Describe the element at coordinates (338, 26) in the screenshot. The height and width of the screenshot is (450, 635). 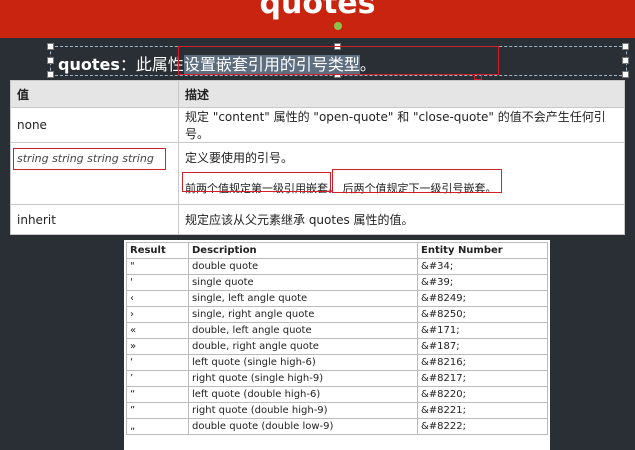
I see `rotate-handle` at that location.